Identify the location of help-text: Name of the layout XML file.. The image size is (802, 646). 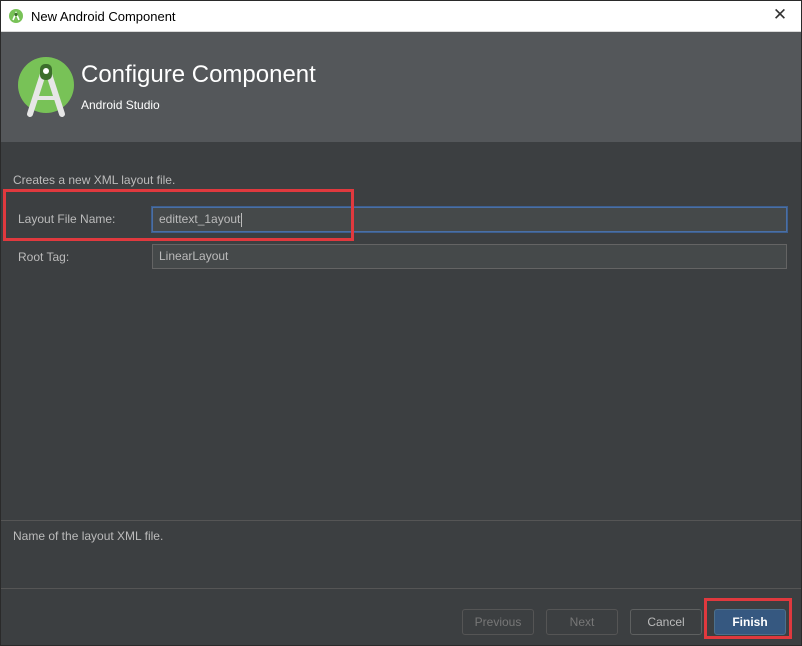
(88, 536).